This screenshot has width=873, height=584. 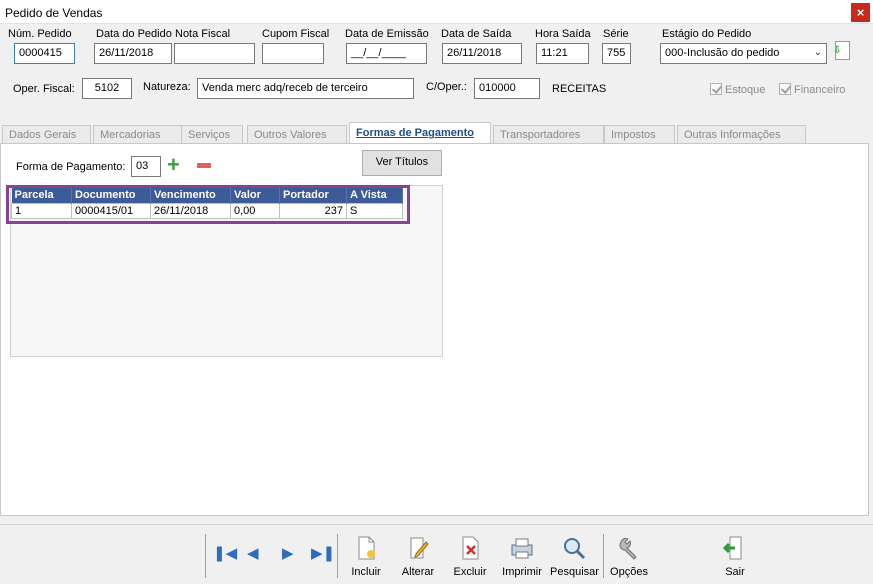 What do you see at coordinates (297, 134) in the screenshot?
I see `tab-outros-valores: Outros Valores` at bounding box center [297, 134].